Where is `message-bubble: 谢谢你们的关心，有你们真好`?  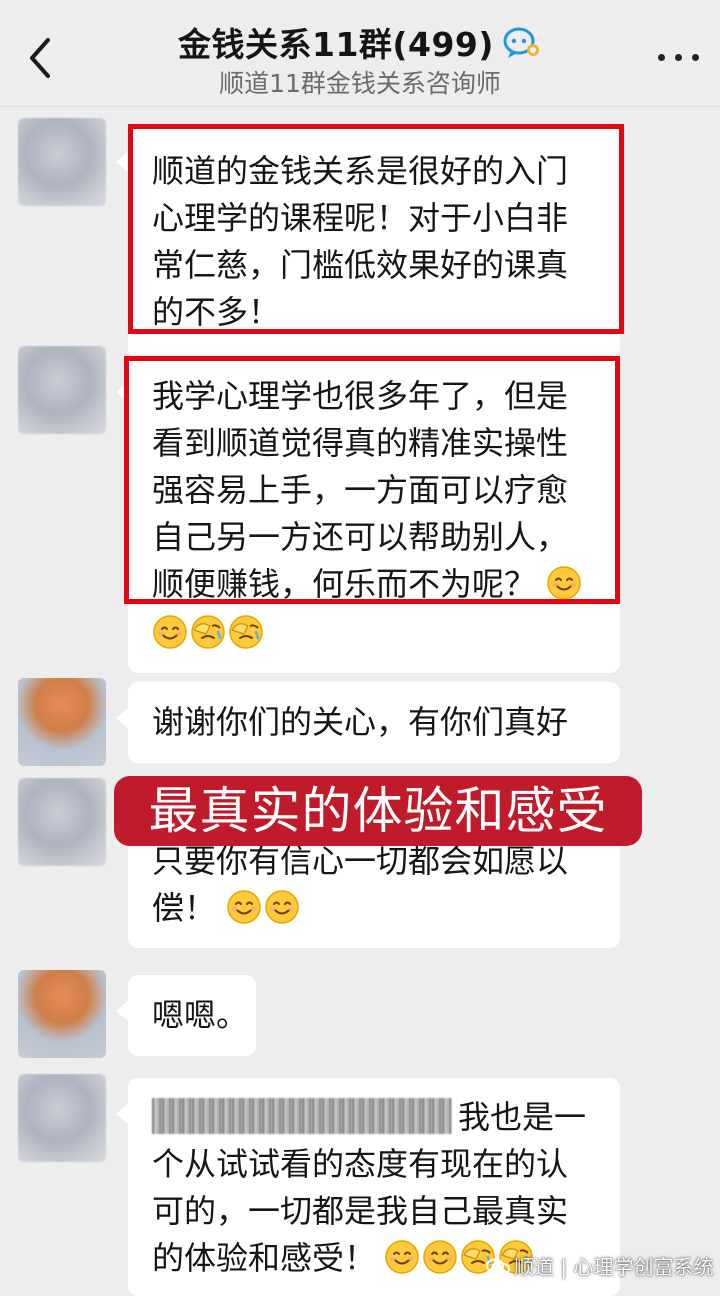
message-bubble: 谢谢你们的关心，有你们真好 is located at coordinates (368, 722).